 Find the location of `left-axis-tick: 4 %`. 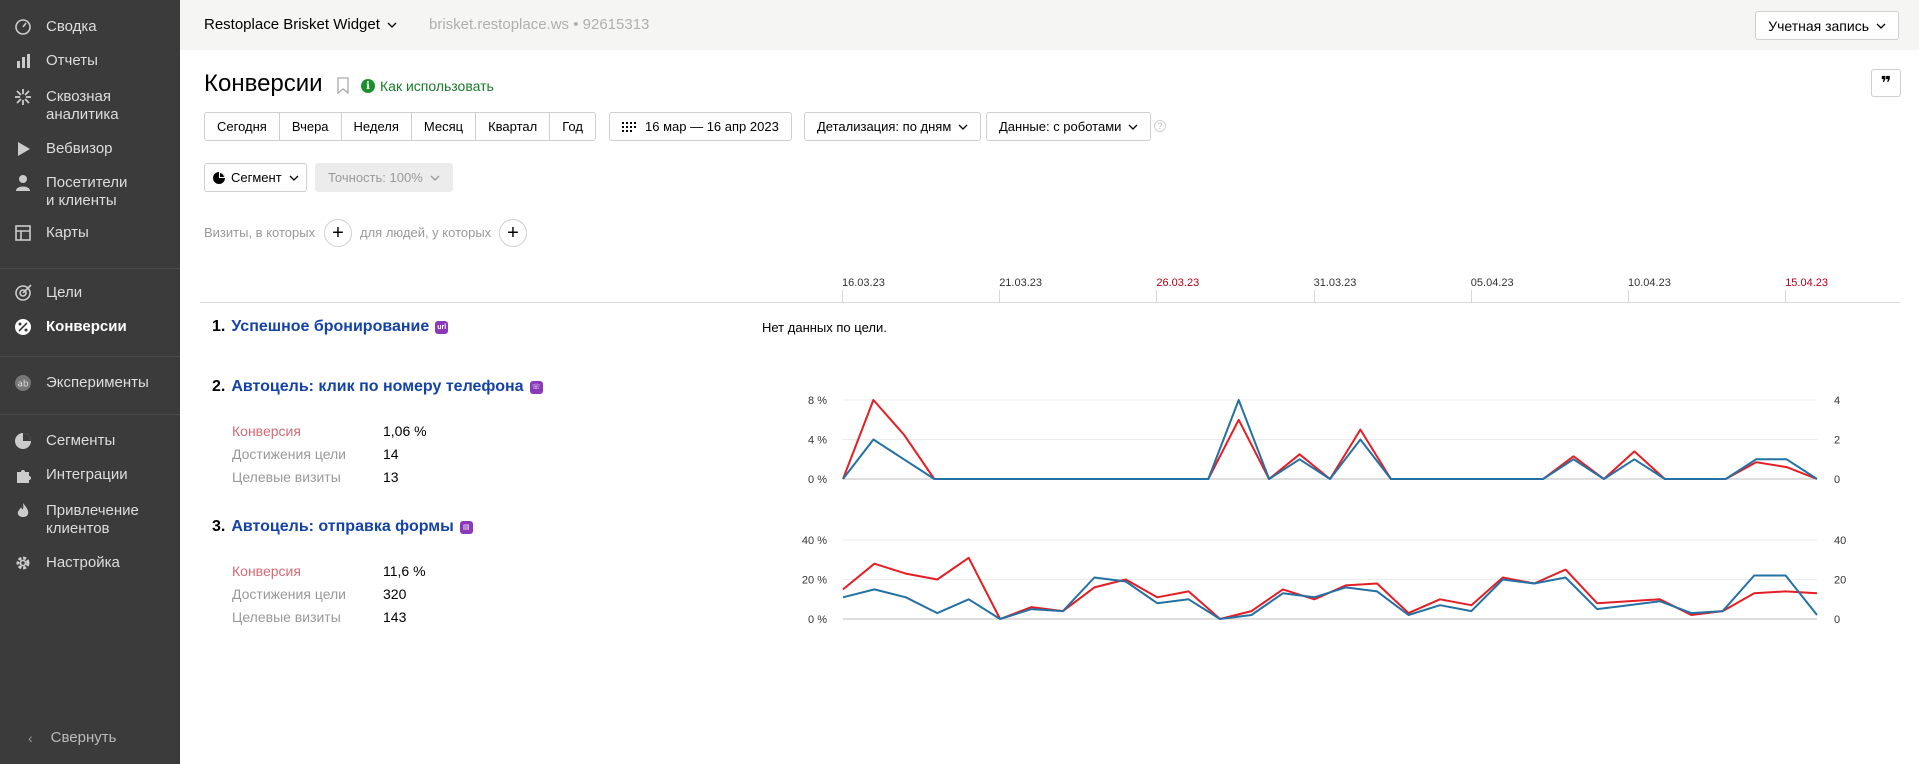

left-axis-tick: 4 % is located at coordinates (817, 441).